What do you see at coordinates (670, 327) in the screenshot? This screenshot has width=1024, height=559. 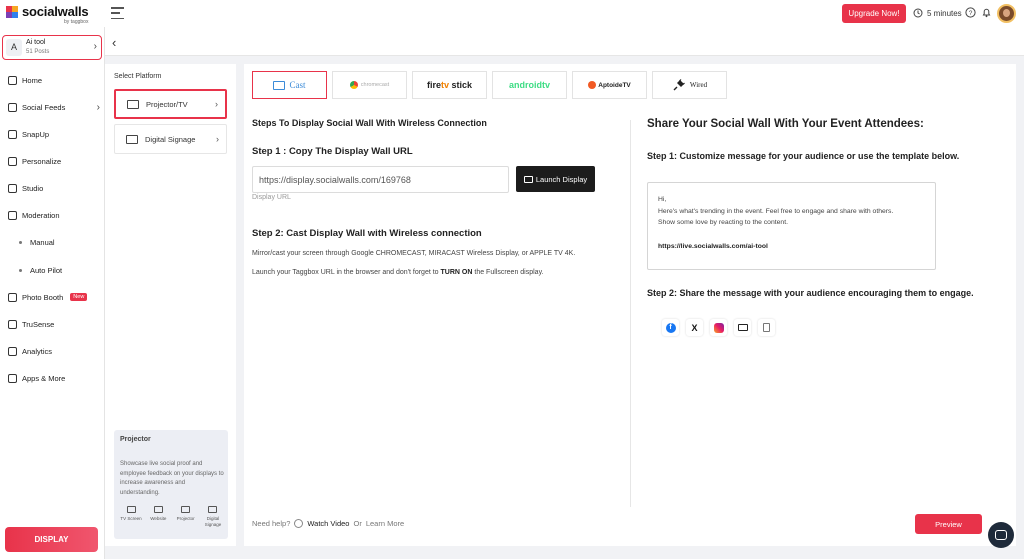 I see `facebook-icon: f` at bounding box center [670, 327].